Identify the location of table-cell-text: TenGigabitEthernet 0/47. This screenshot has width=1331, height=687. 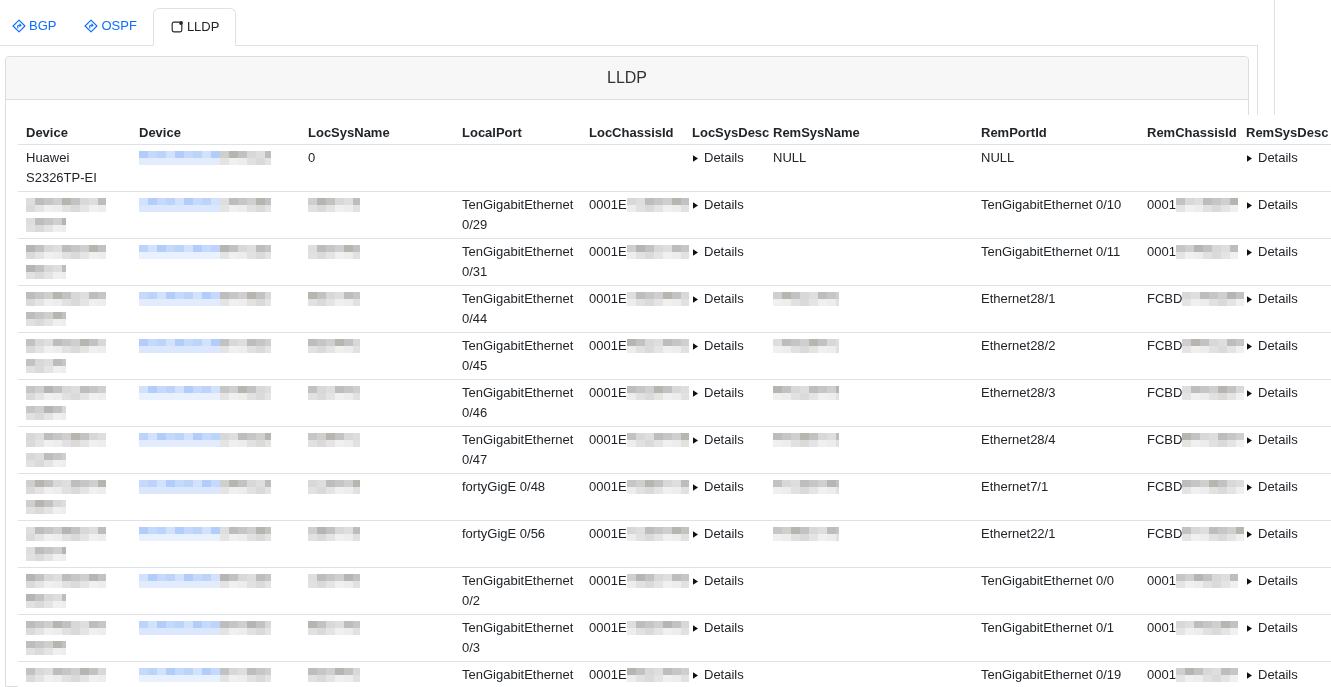
(518, 450).